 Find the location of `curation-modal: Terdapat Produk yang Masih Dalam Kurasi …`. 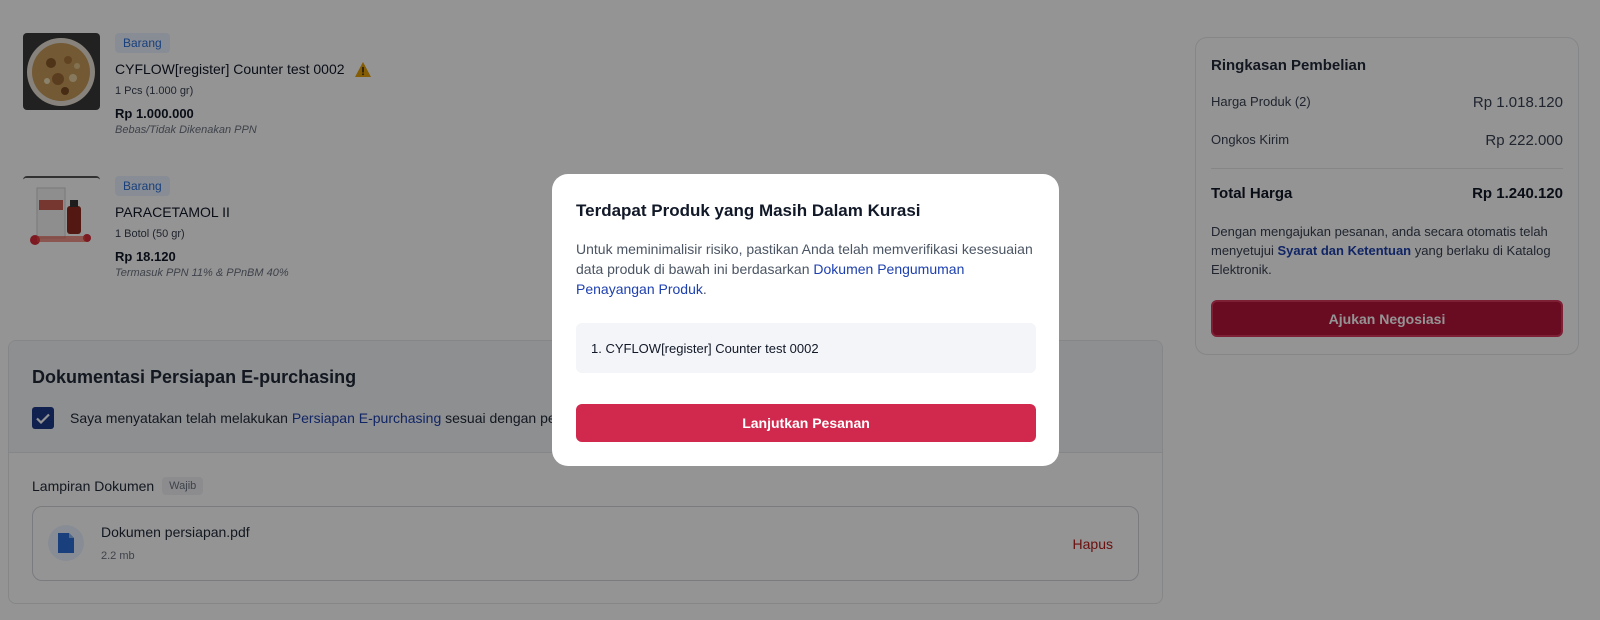

curation-modal: Terdapat Produk yang Masih Dalam Kurasi … is located at coordinates (805, 320).